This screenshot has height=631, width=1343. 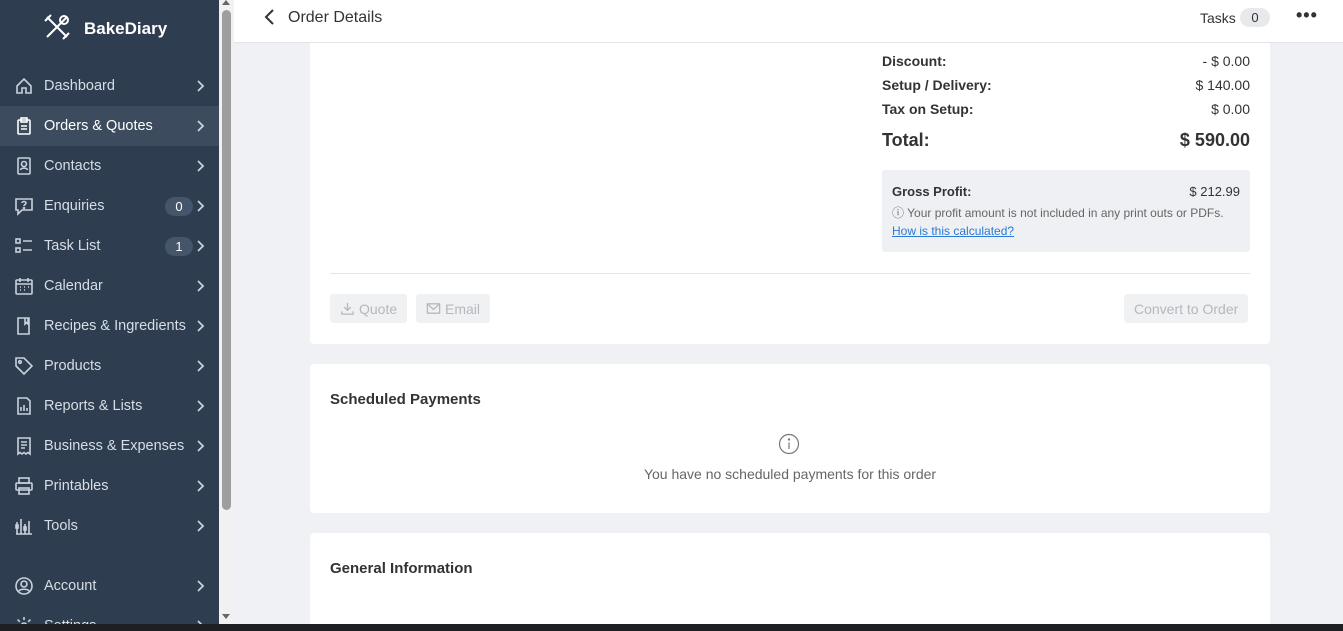 What do you see at coordinates (24, 166) in the screenshot?
I see `contact-book-icon` at bounding box center [24, 166].